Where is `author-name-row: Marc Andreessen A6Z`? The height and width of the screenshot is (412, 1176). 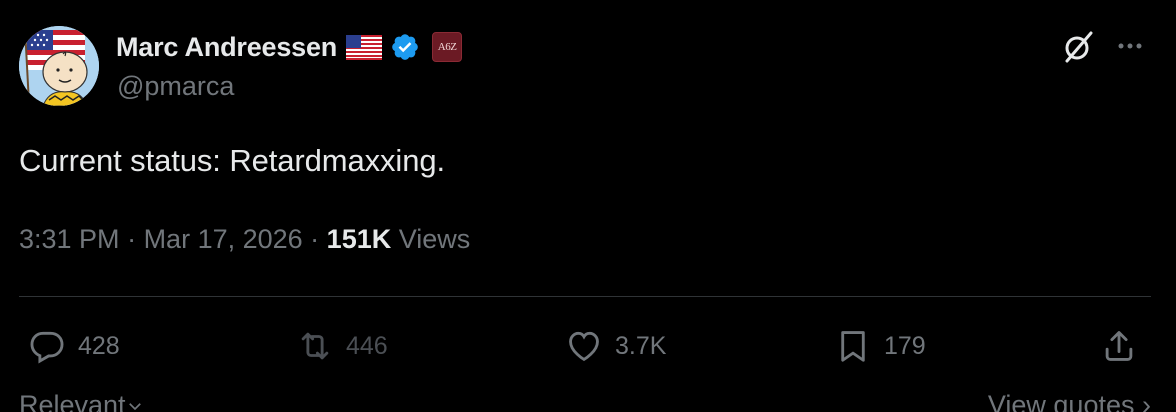 author-name-row: Marc Andreessen A6Z is located at coordinates (289, 47).